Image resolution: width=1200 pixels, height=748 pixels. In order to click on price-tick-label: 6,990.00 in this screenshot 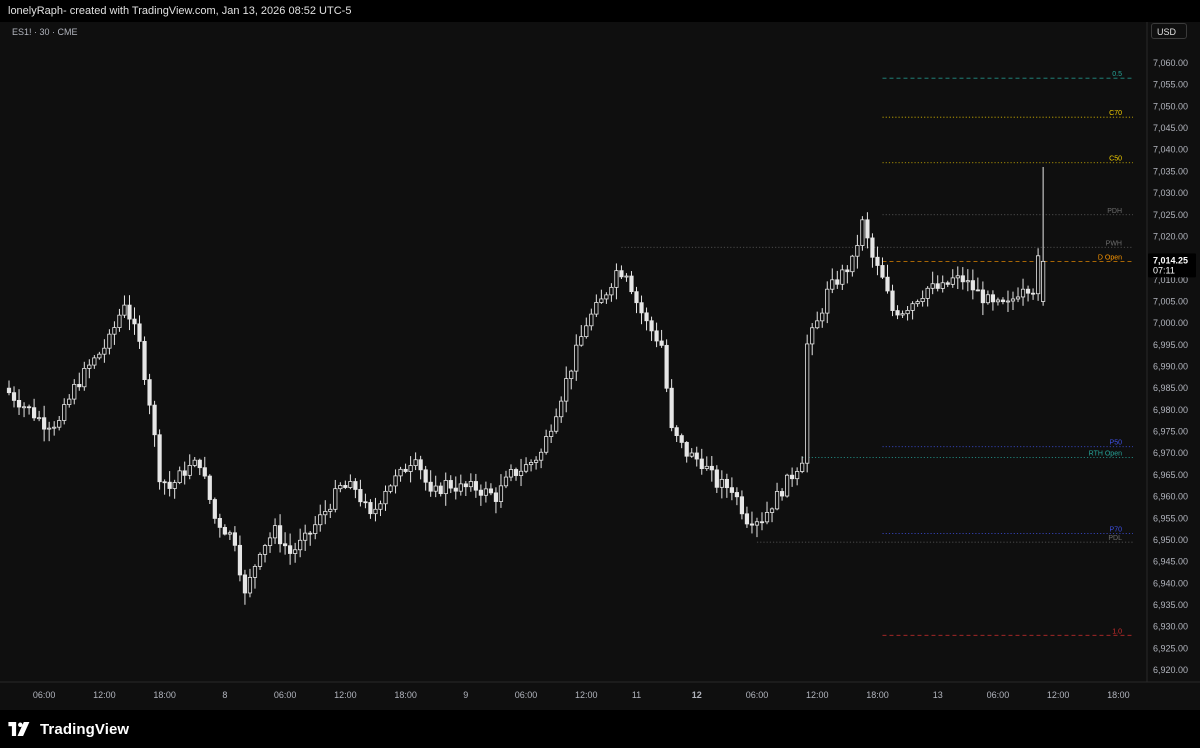, I will do `click(1170, 367)`.